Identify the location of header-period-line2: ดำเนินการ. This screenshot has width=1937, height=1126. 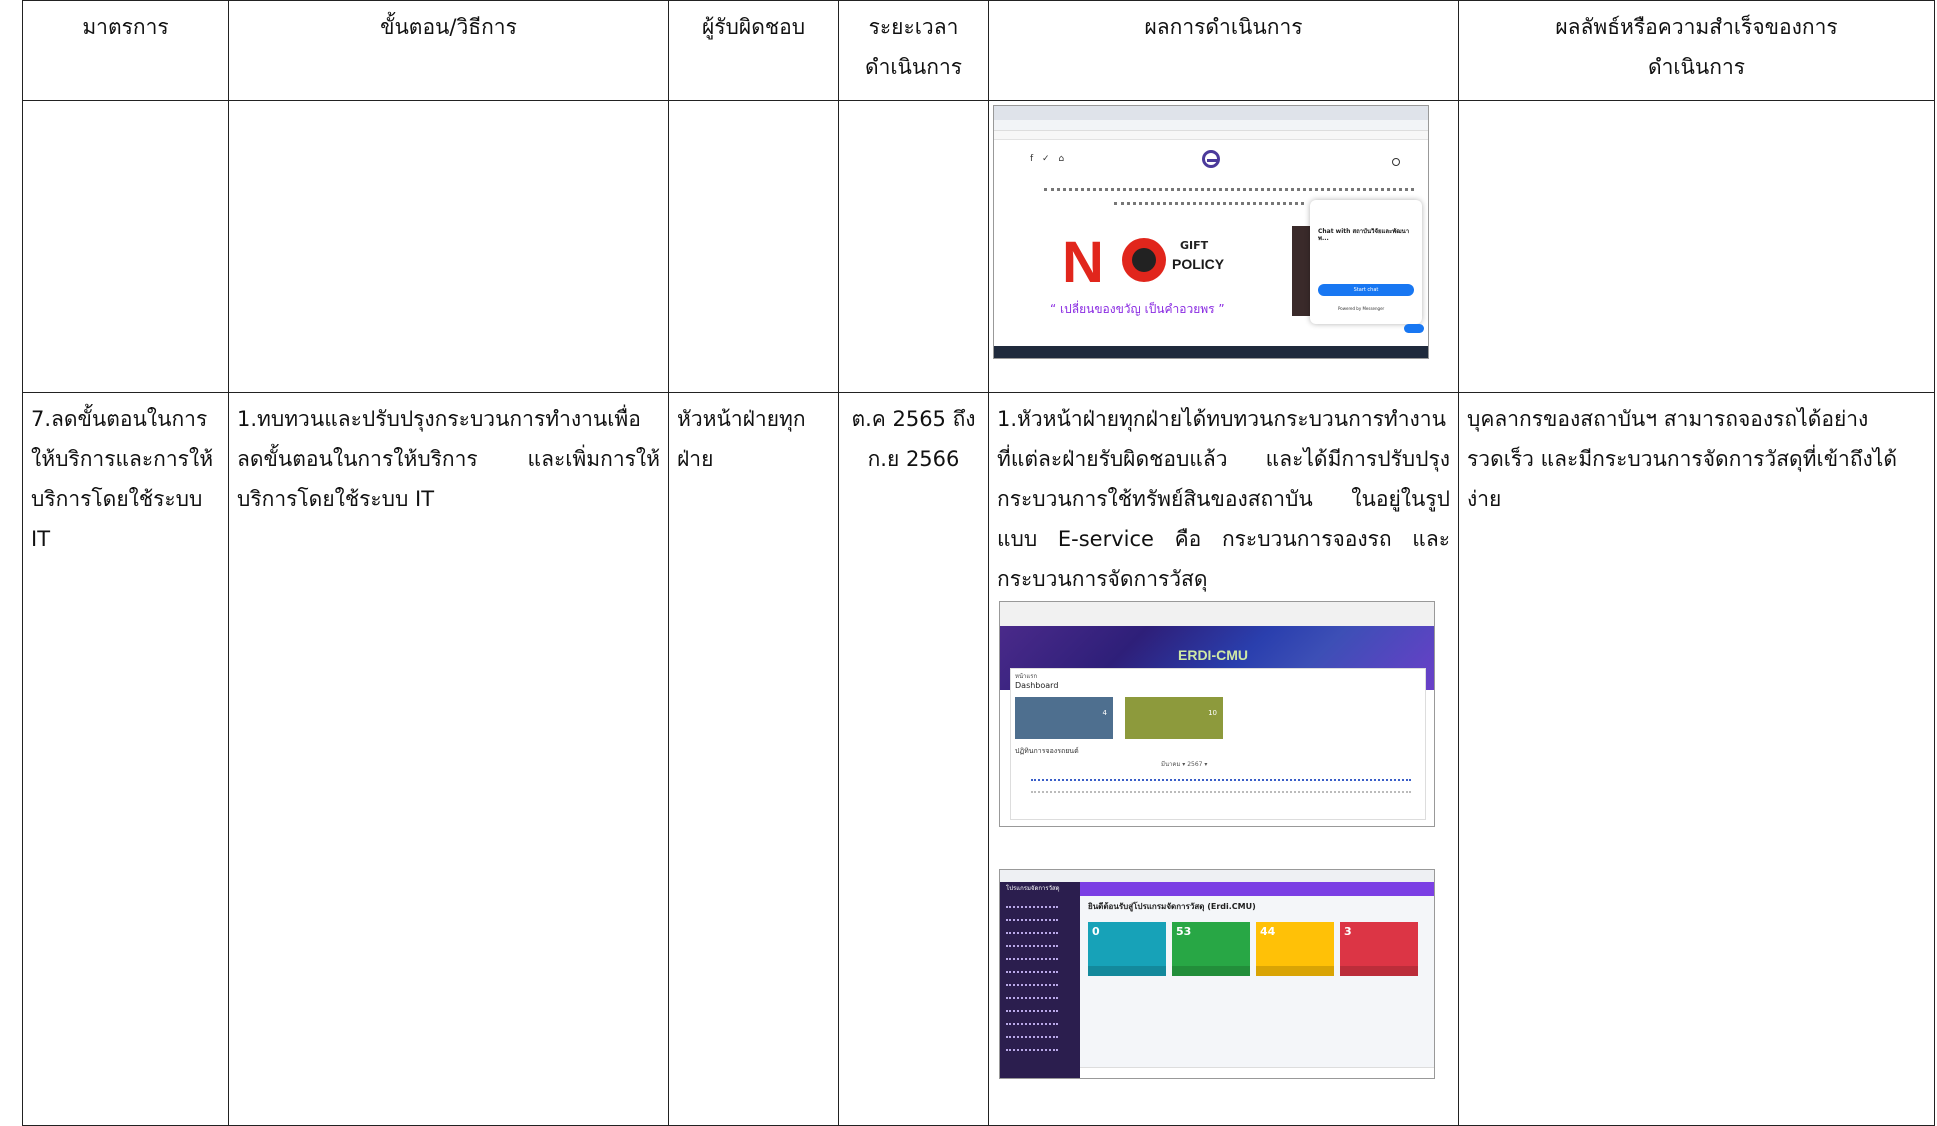
(913, 67).